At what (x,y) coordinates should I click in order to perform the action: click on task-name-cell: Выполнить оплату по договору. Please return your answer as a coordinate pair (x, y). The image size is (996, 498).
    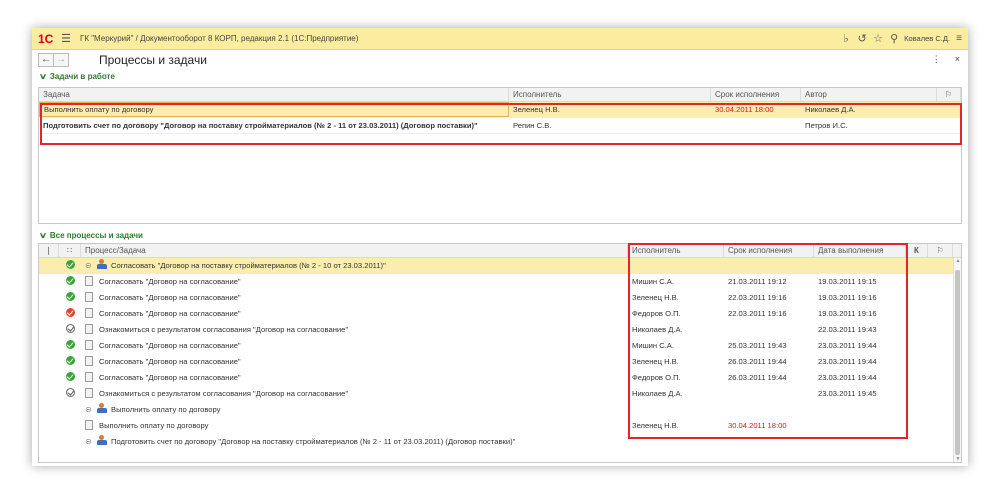
    Looking at the image, I should click on (354, 426).